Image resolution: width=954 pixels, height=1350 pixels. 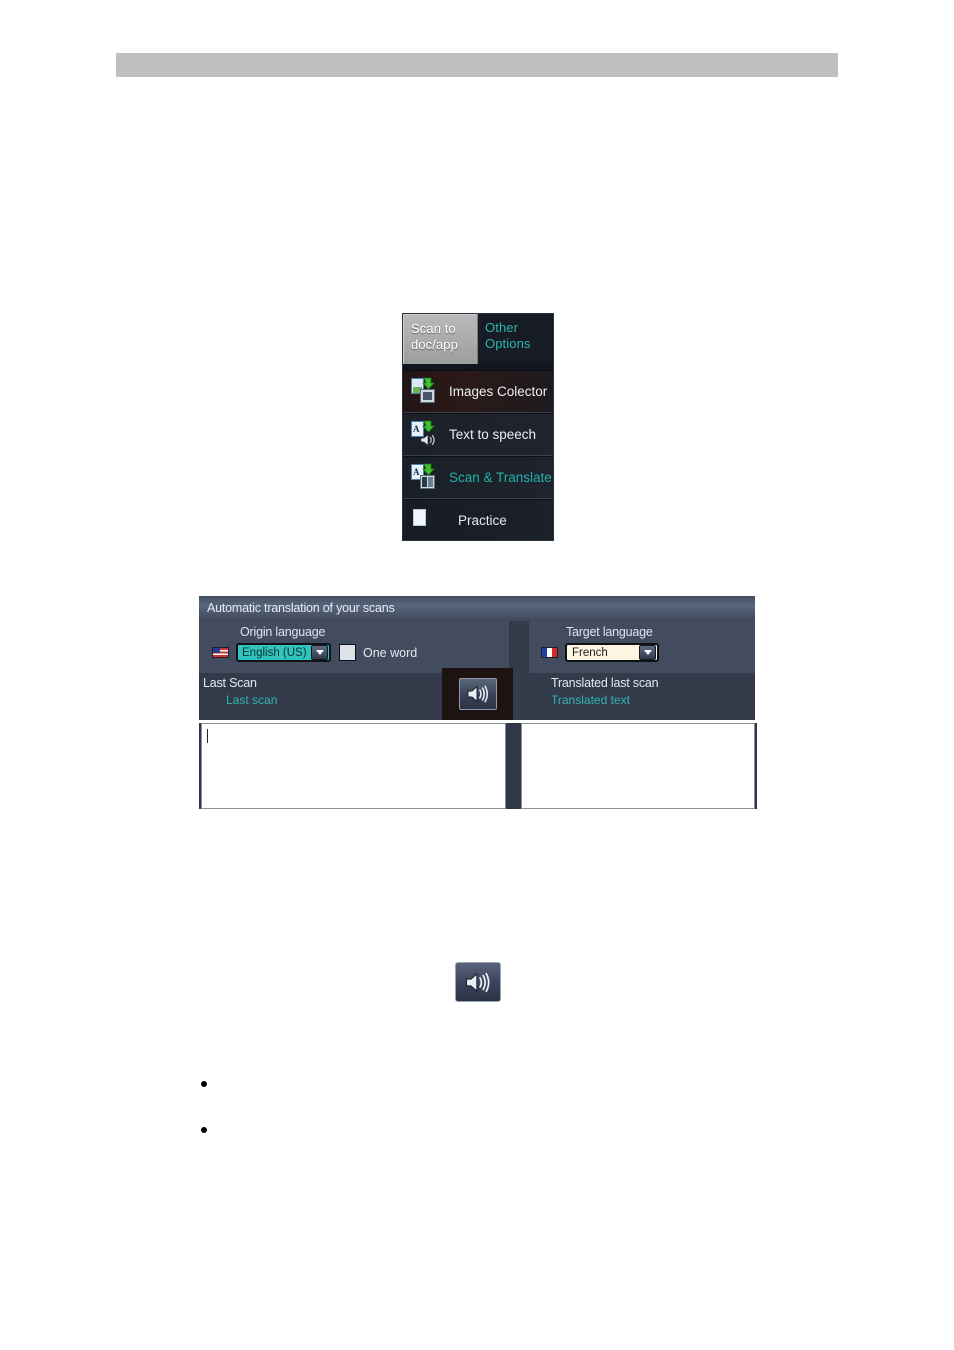 I want to click on target-language-select: French, so click(x=612, y=652).